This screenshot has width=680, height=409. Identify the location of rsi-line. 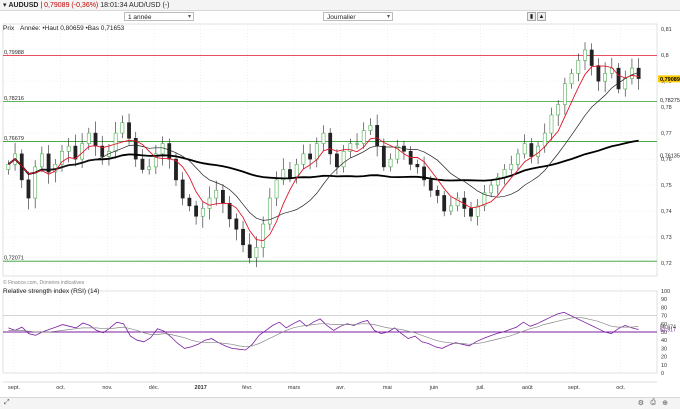
(323, 331).